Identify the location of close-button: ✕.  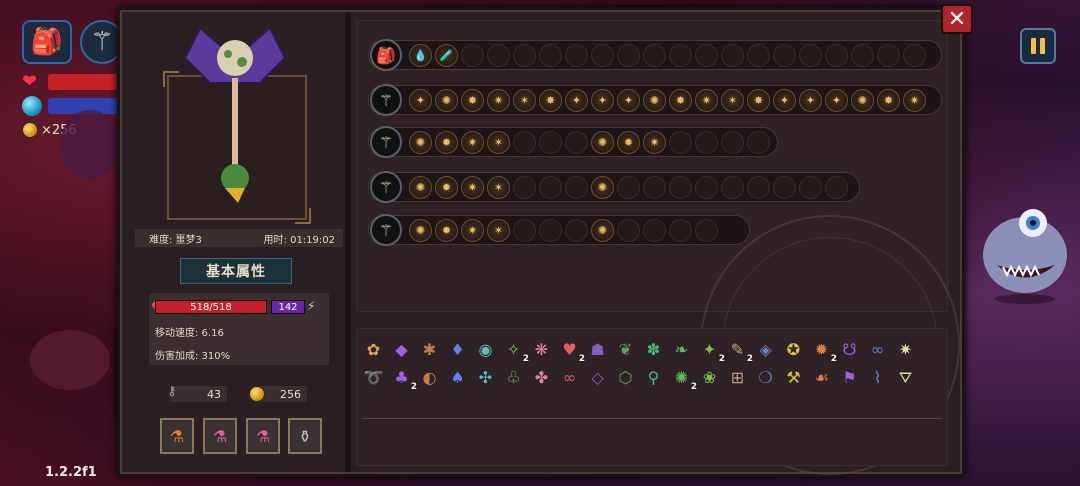
(957, 19).